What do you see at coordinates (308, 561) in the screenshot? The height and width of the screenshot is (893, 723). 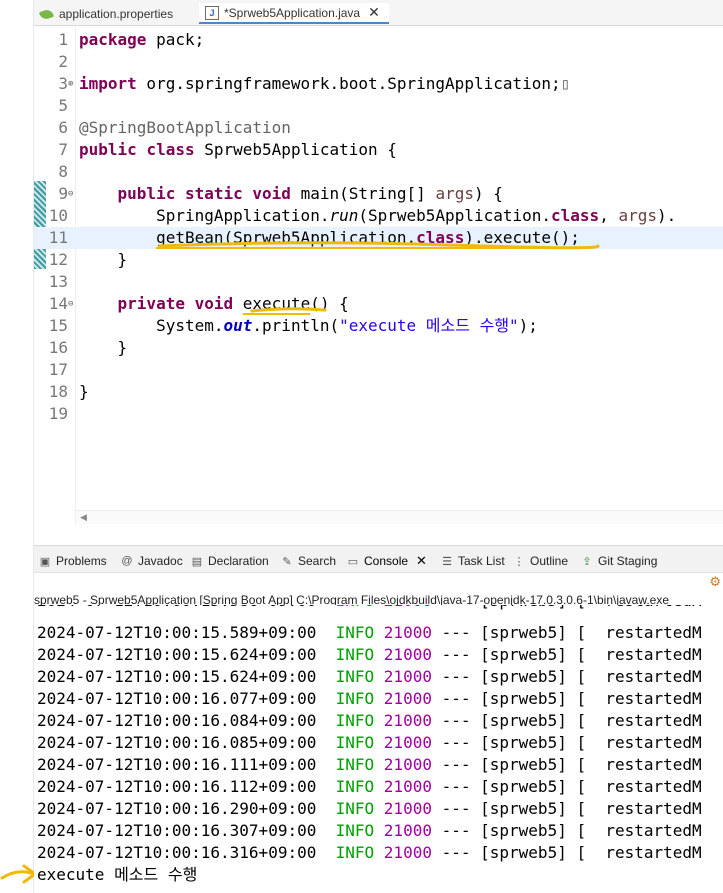 I see `tab-search: ✎ Search` at bounding box center [308, 561].